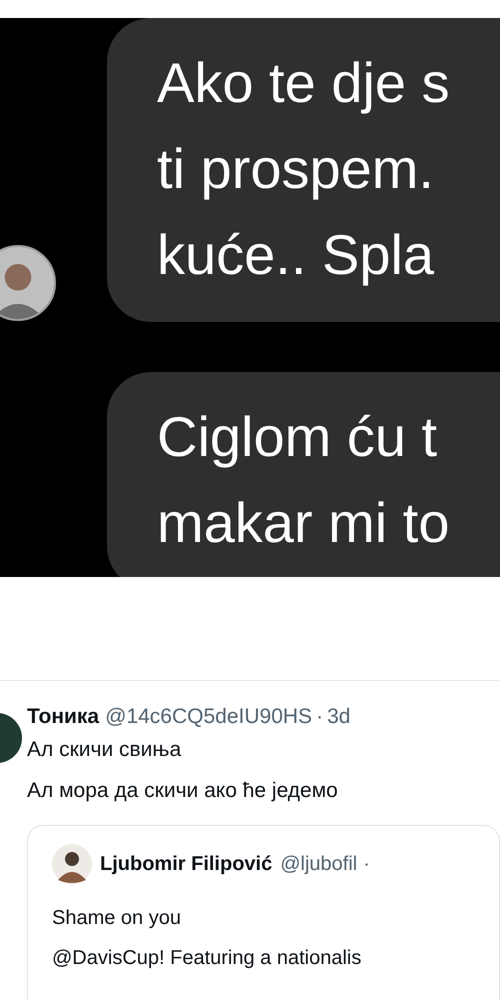  What do you see at coordinates (182, 791) in the screenshot?
I see `post-text: Ал мора да скичи ако ће једемо` at bounding box center [182, 791].